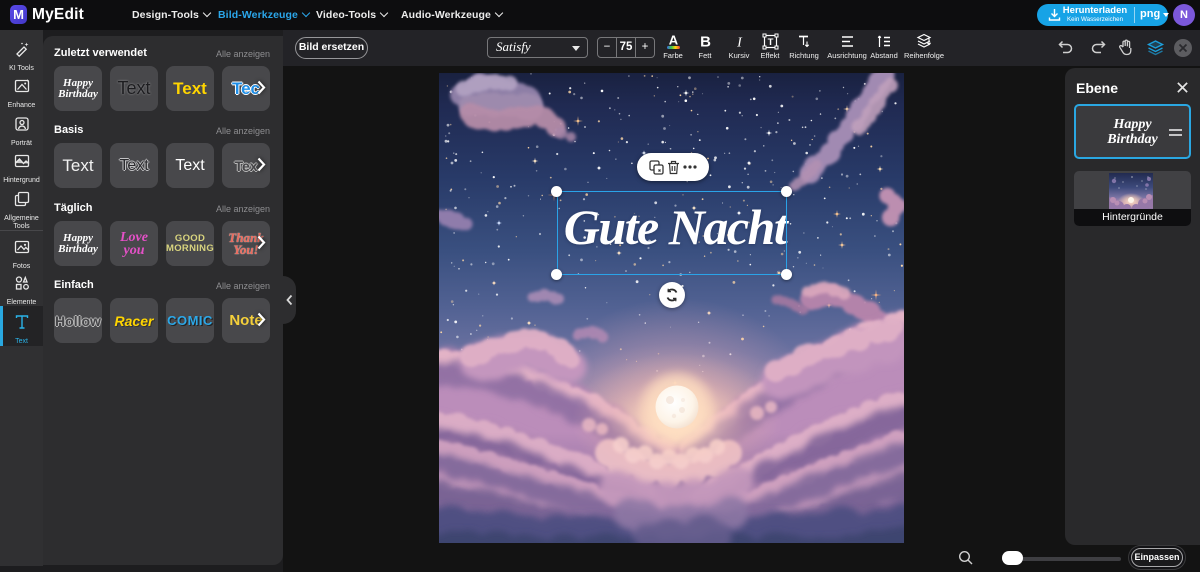 The height and width of the screenshot is (572, 1200). What do you see at coordinates (673, 40) in the screenshot?
I see `svg-text: A` at bounding box center [673, 40].